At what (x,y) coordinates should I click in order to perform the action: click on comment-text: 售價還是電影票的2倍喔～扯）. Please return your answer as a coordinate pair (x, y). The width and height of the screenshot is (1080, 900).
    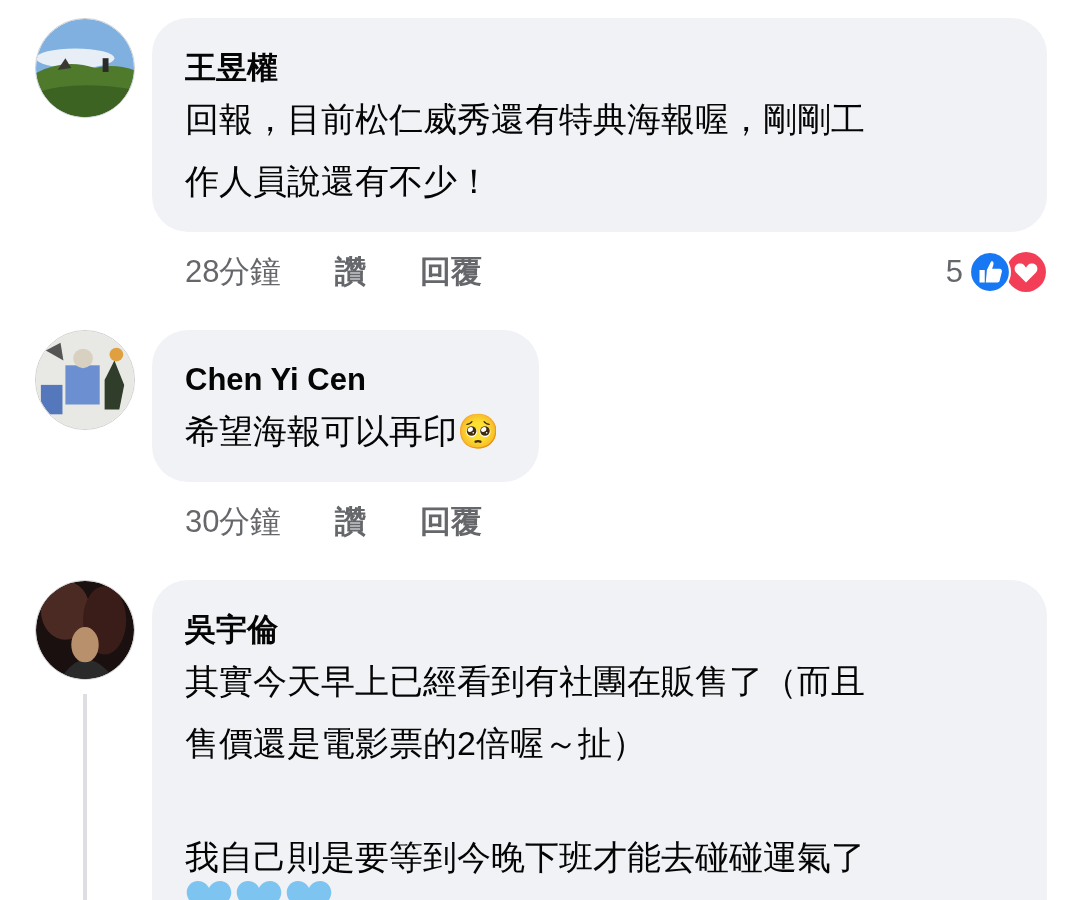
    Looking at the image, I should click on (416, 743).